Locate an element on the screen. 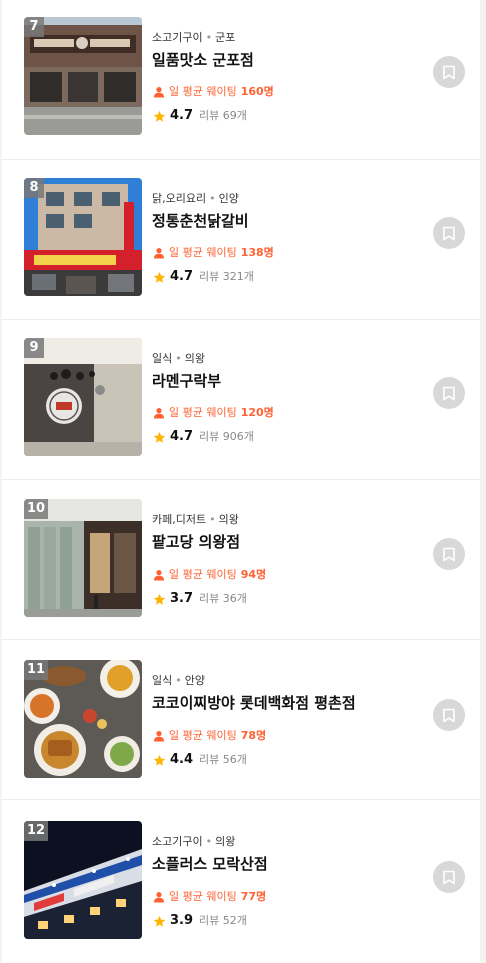  rating-score: 4.7 is located at coordinates (182, 115).